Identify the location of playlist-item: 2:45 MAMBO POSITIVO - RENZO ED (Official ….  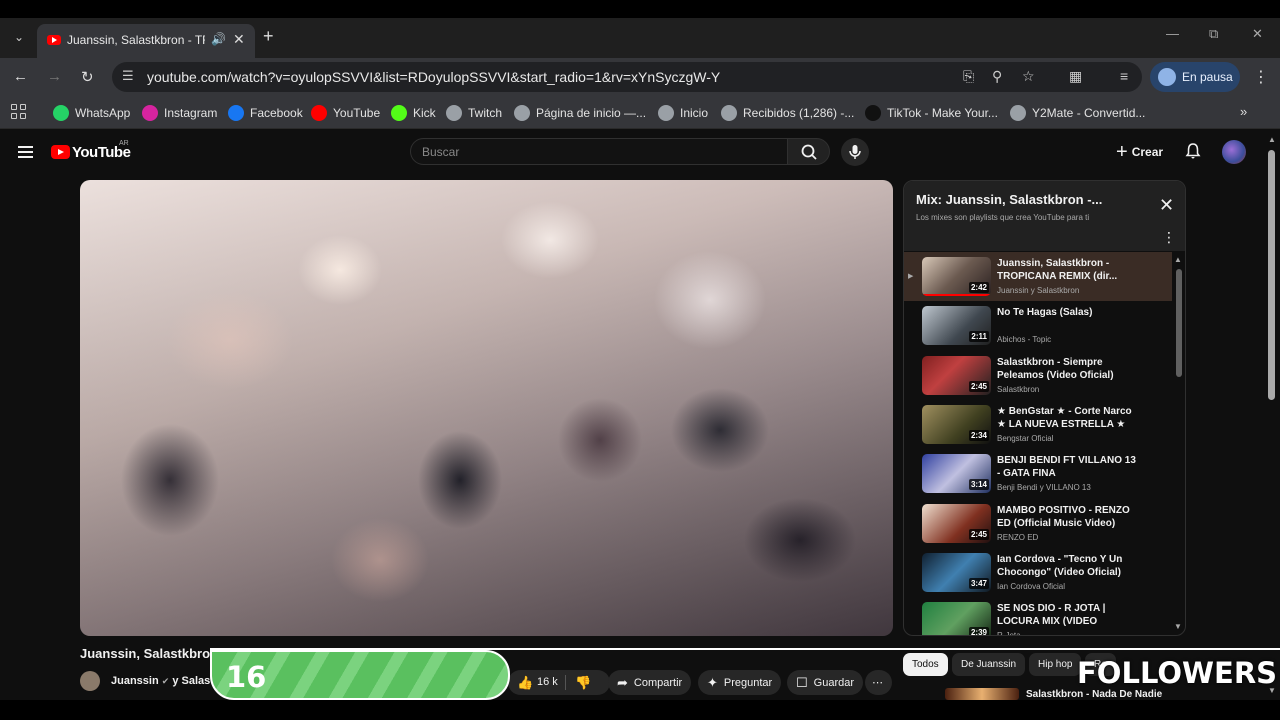
(1038, 523).